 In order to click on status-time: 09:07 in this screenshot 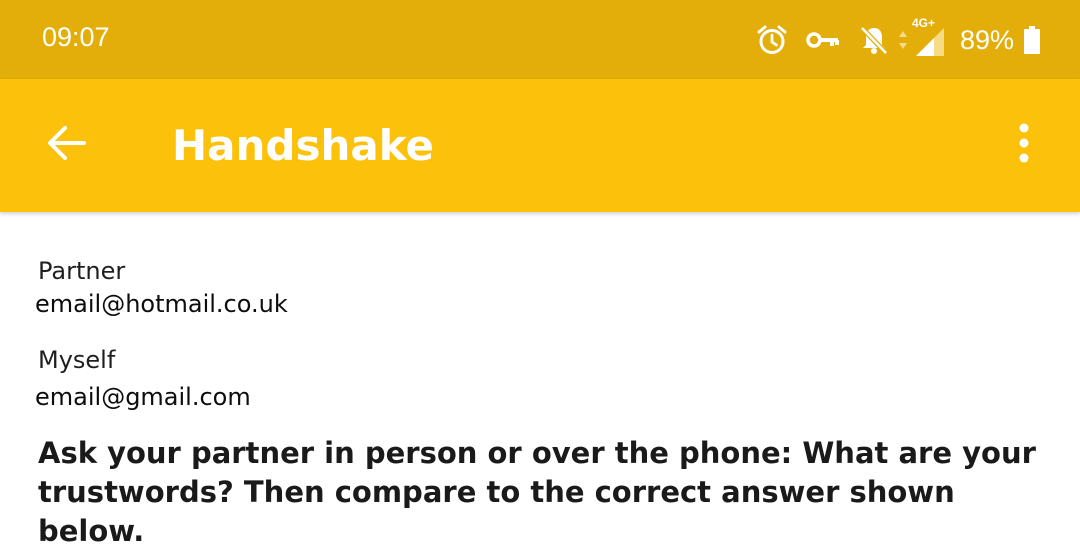, I will do `click(76, 37)`.